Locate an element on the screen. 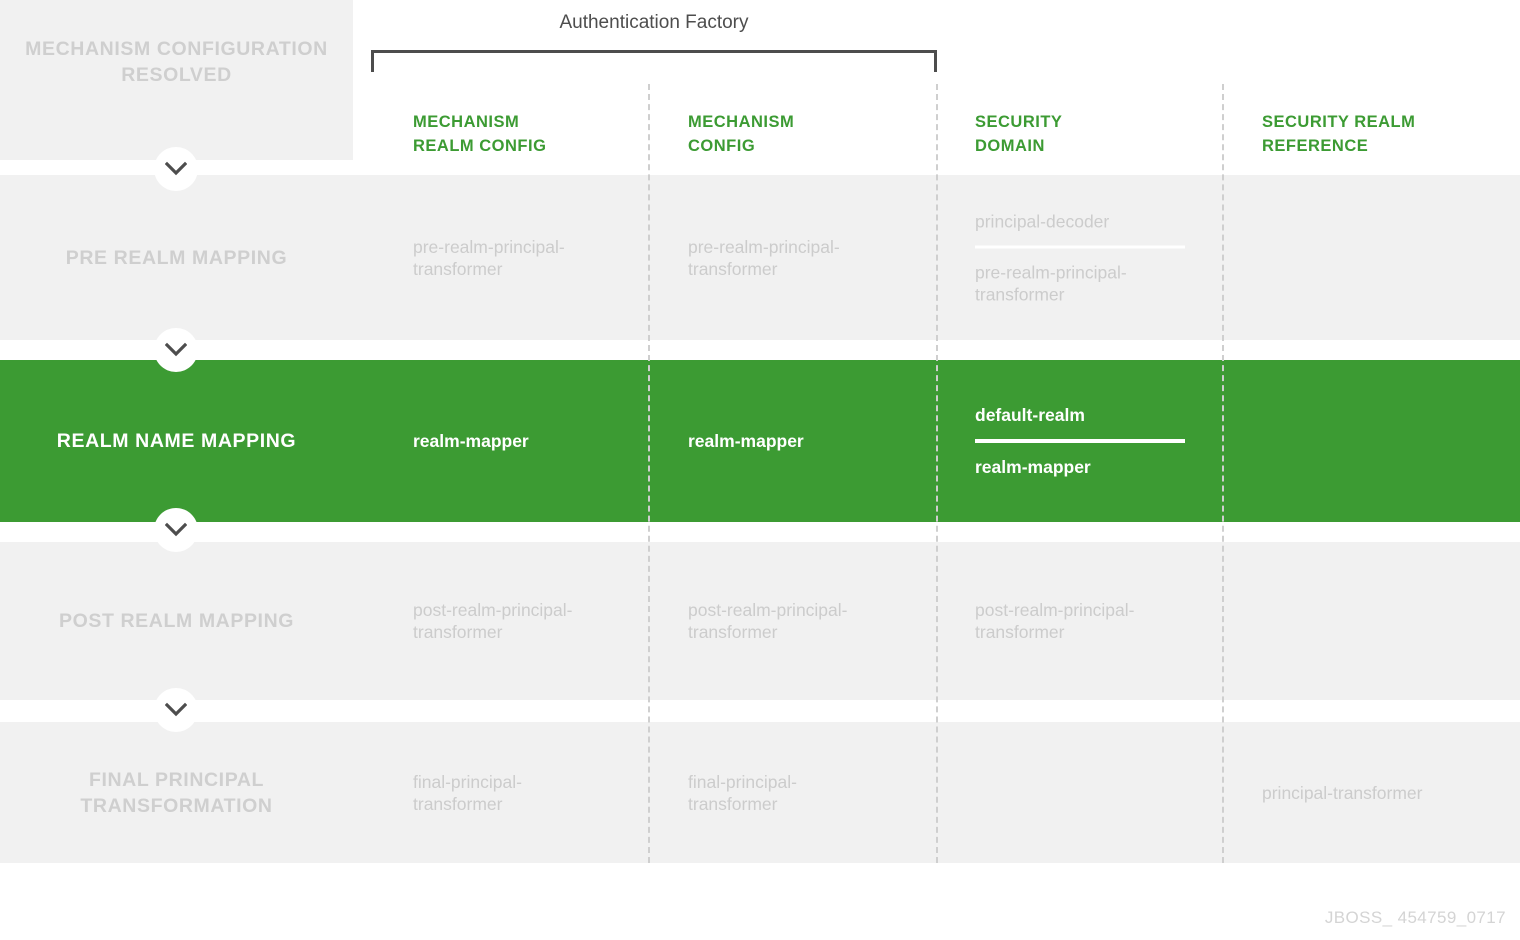 This screenshot has height=940, width=1520. cell-final-mechanism-config: final-principal- transformer is located at coordinates (742, 792).